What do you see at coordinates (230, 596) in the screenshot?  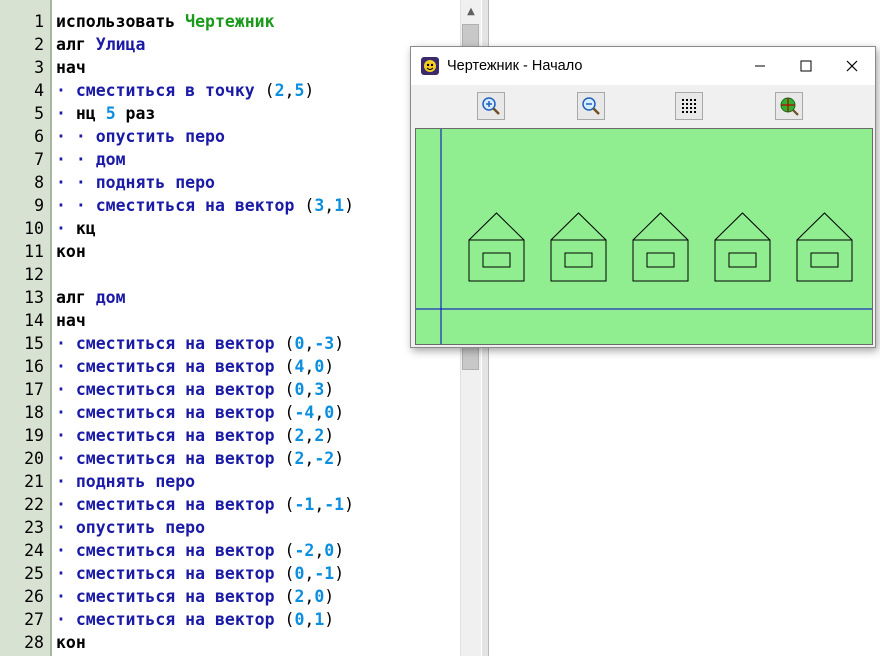 I see `code-line: 26 · сместиться на вектор (2,0)` at bounding box center [230, 596].